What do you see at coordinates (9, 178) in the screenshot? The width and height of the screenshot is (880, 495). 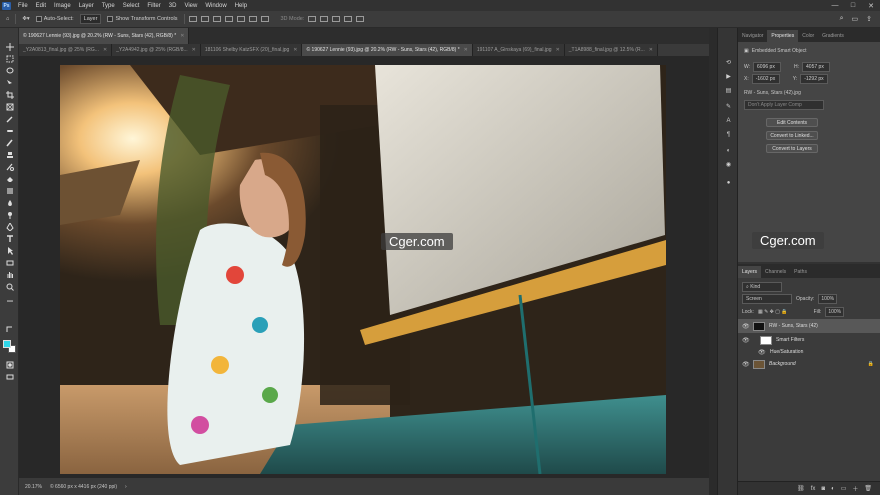 I see `eraser-tool-icon` at bounding box center [9, 178].